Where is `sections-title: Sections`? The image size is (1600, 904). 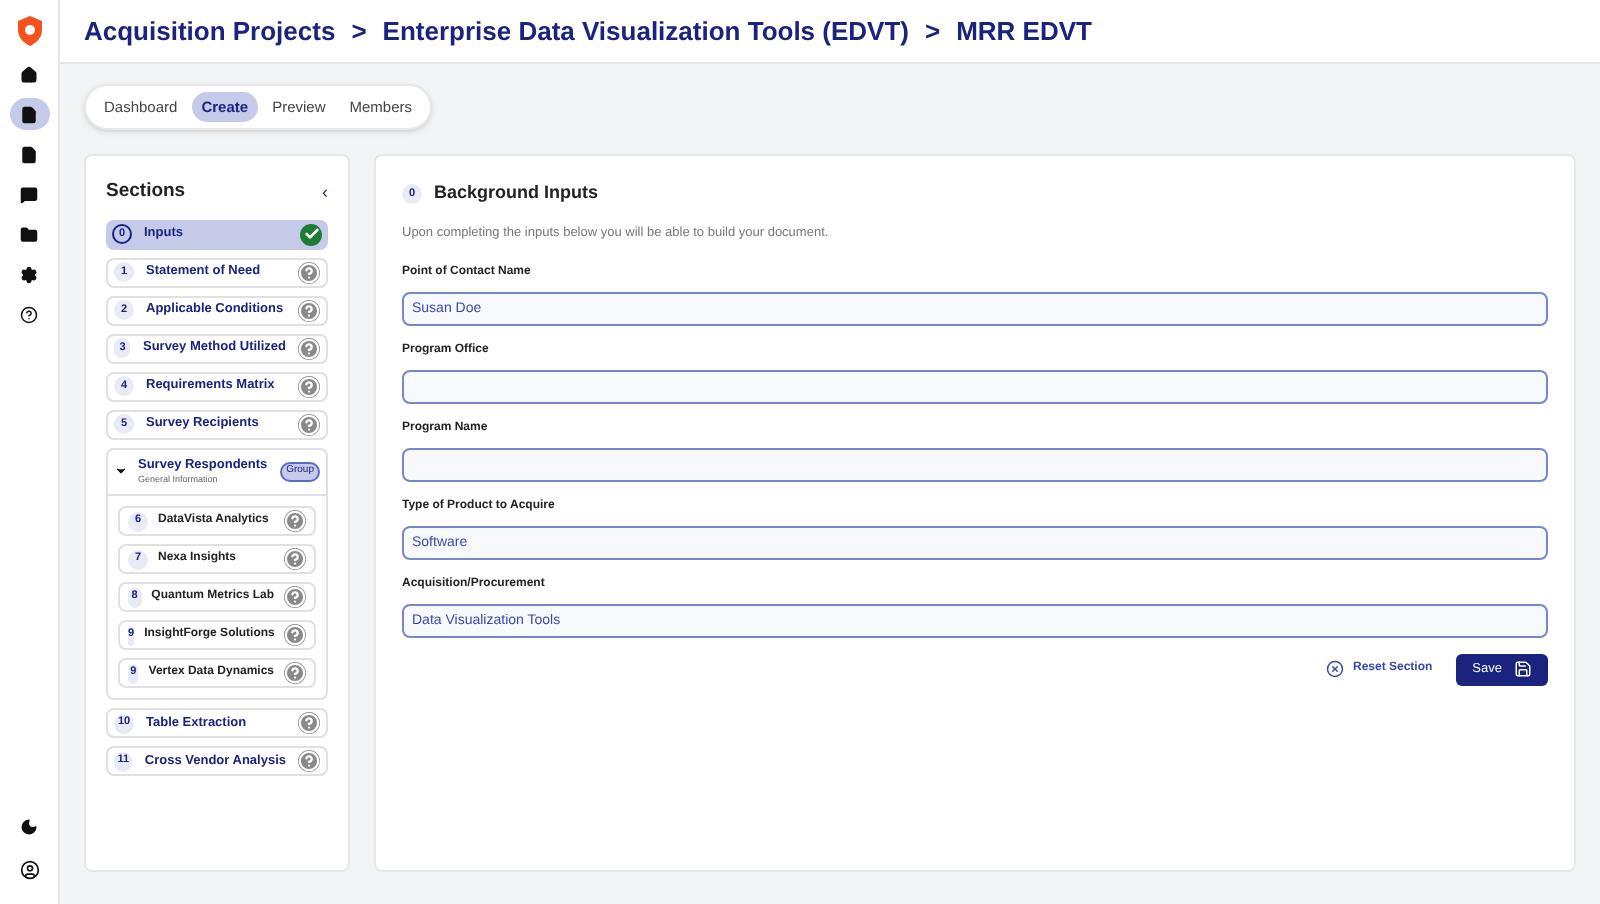 sections-title: Sections is located at coordinates (146, 192).